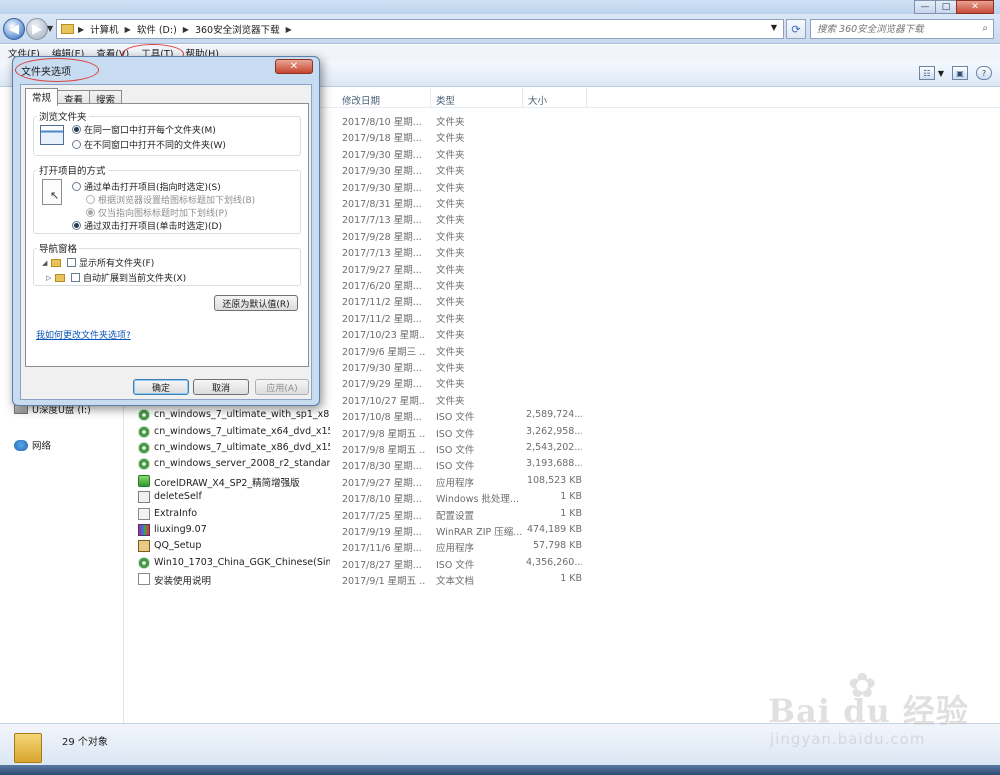 The width and height of the screenshot is (1000, 775). What do you see at coordinates (537, 100) in the screenshot?
I see `column-size: 大小` at bounding box center [537, 100].